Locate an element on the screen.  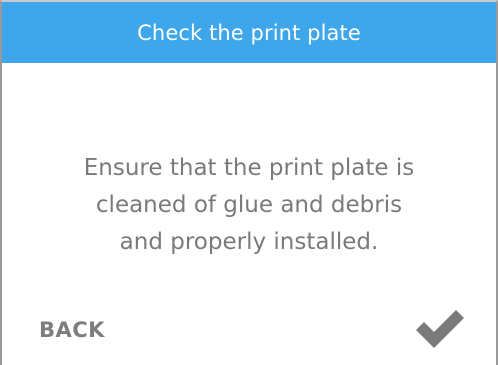
message-line-1: Ensure that the print plate is is located at coordinates (249, 168).